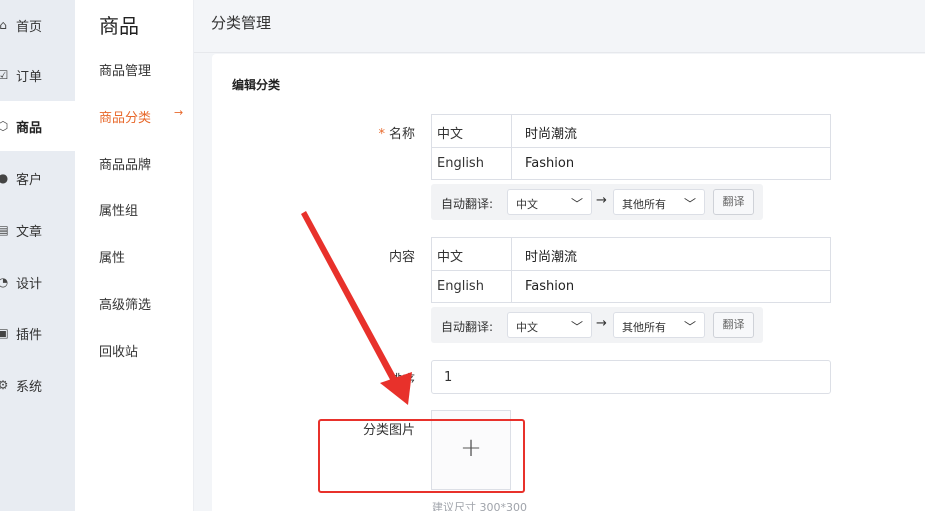  Describe the element at coordinates (29, 335) in the screenshot. I see `nav-item-label: 插件` at that location.